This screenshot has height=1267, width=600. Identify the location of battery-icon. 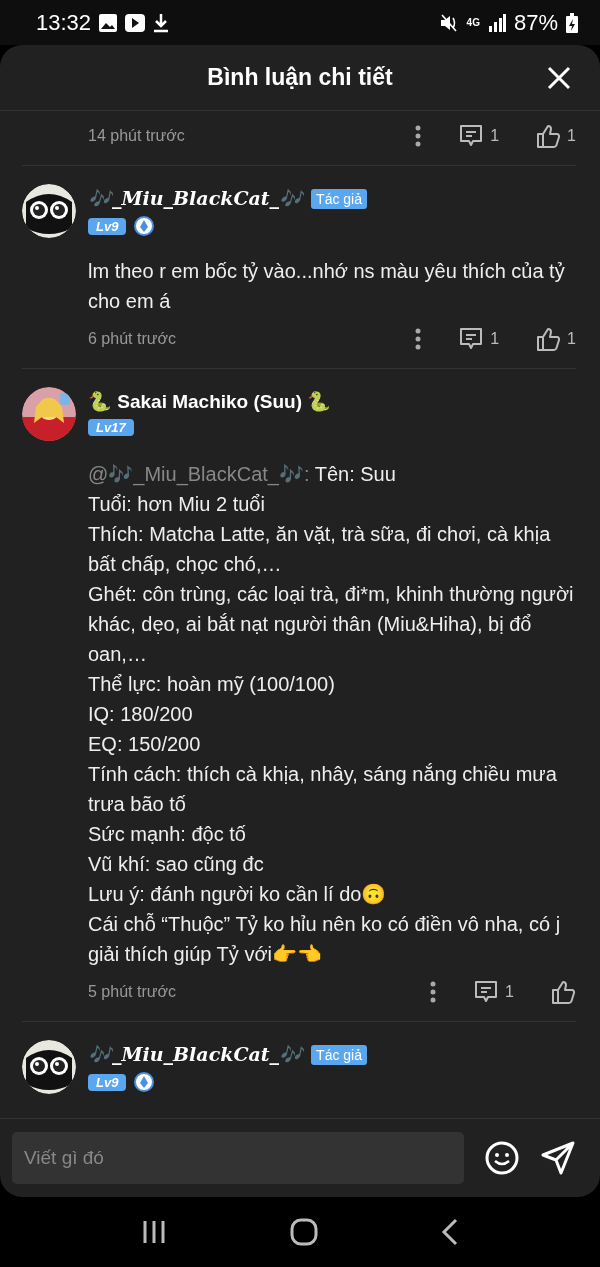
(572, 22).